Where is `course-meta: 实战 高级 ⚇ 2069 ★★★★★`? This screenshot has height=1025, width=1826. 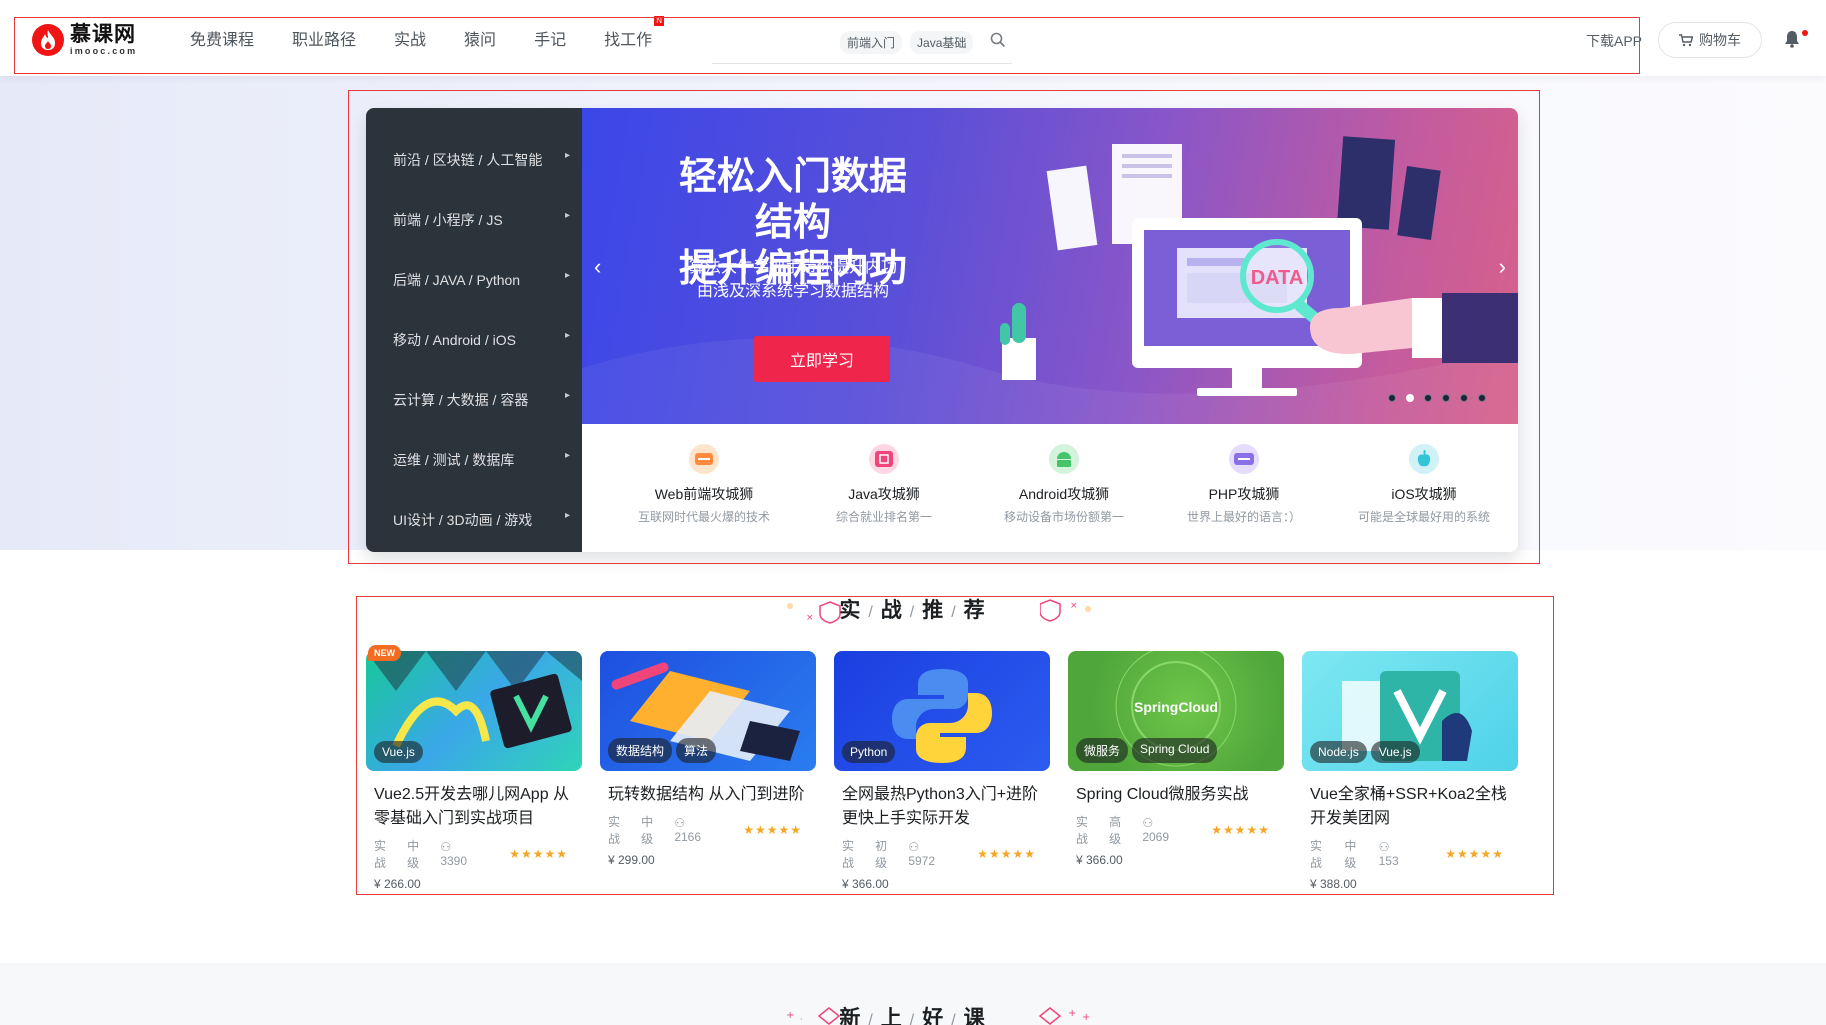 course-meta: 实战 高级 ⚇ 2069 ★★★★★ is located at coordinates (1176, 830).